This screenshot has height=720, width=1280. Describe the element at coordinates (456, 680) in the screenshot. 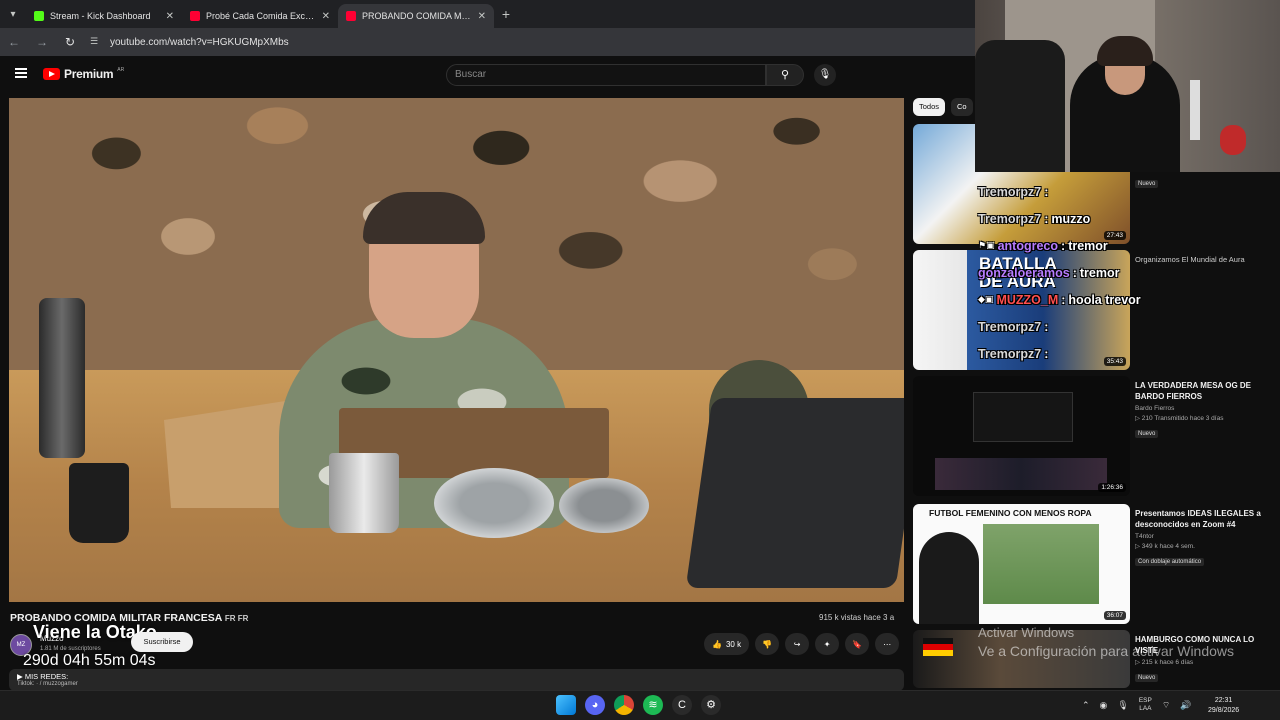

I see `description-box: ▶ MIS REDES: Tiktok: · / muzzogamer` at that location.